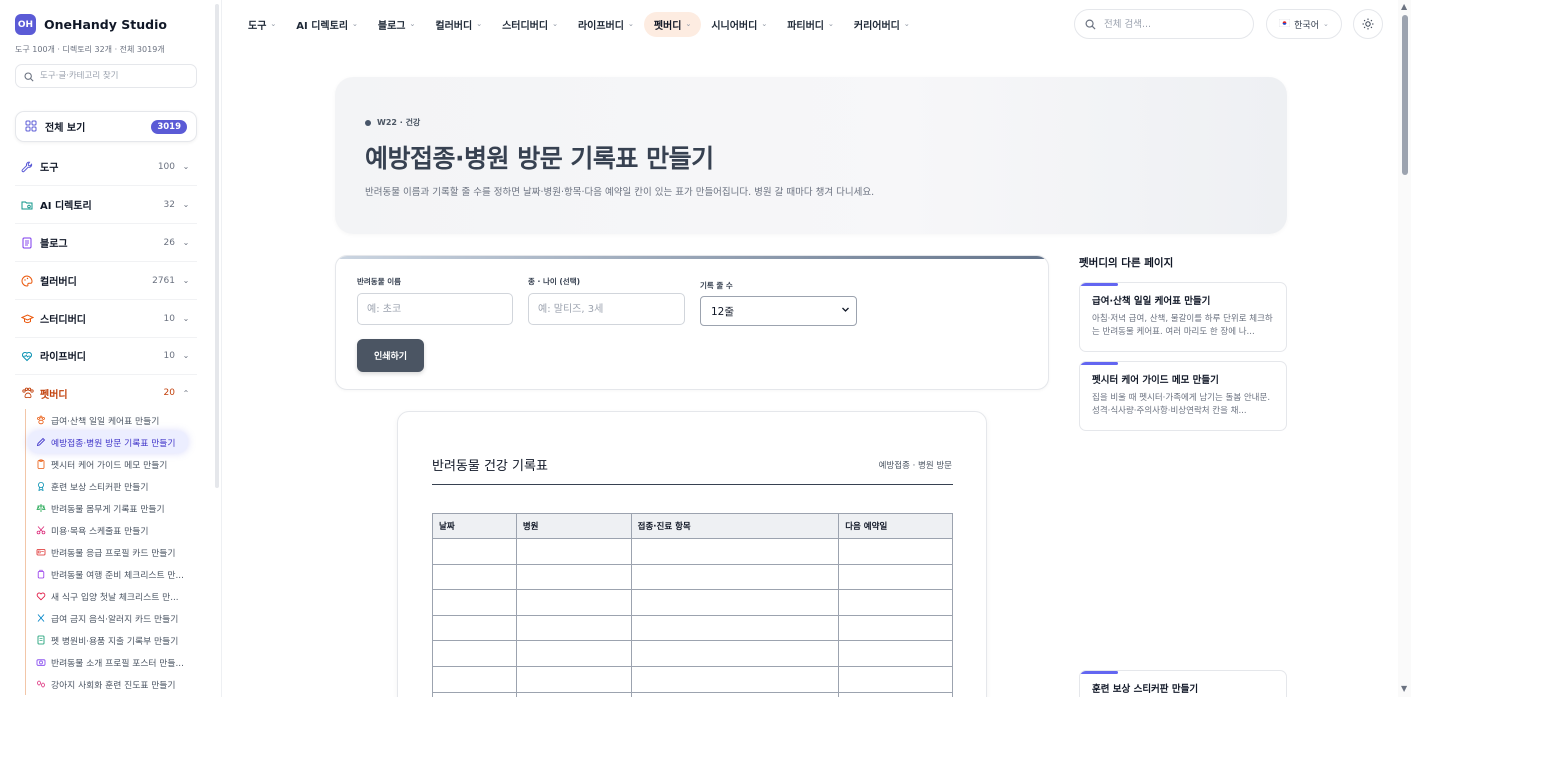 The height and width of the screenshot is (774, 1568). Describe the element at coordinates (525, 26) in the screenshot. I see `nav-label: 스터디버디` at that location.